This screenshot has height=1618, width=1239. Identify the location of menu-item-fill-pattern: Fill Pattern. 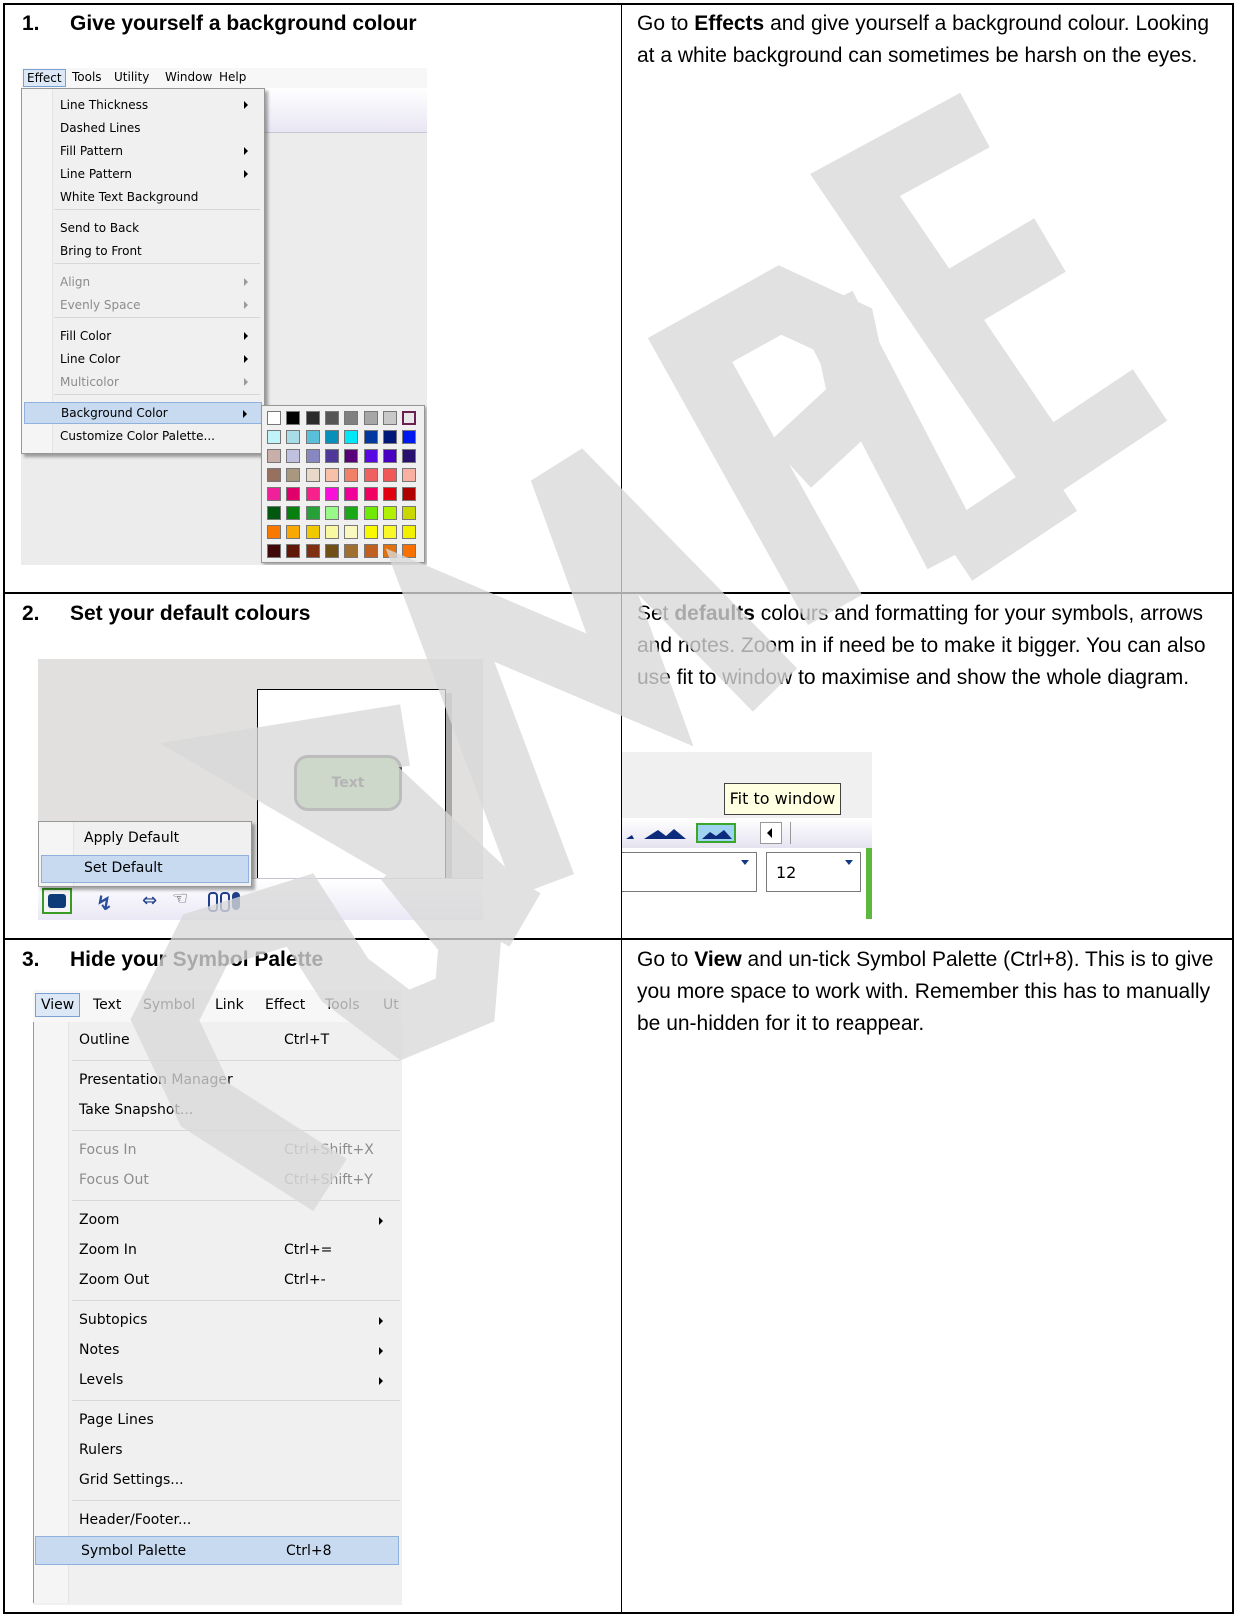
(143, 151).